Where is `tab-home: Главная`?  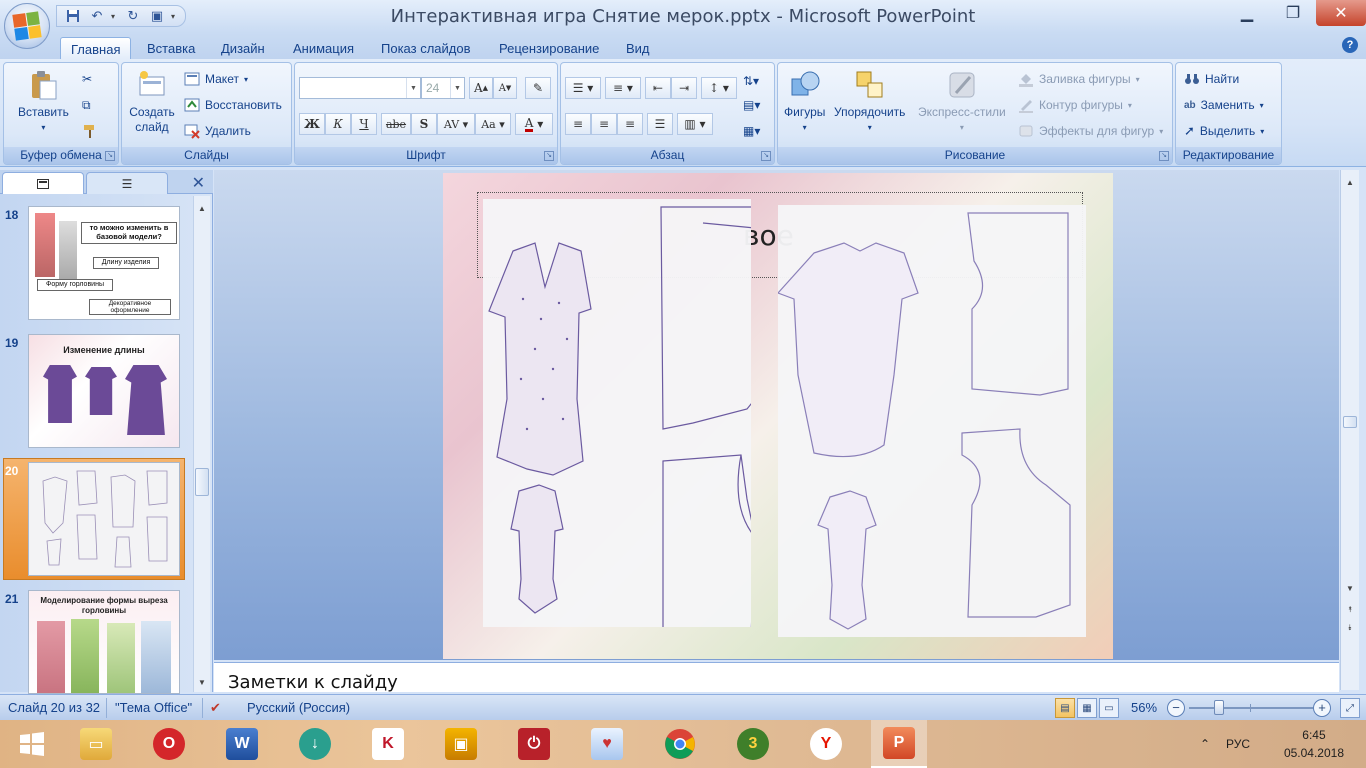
tab-home: Главная is located at coordinates (96, 48).